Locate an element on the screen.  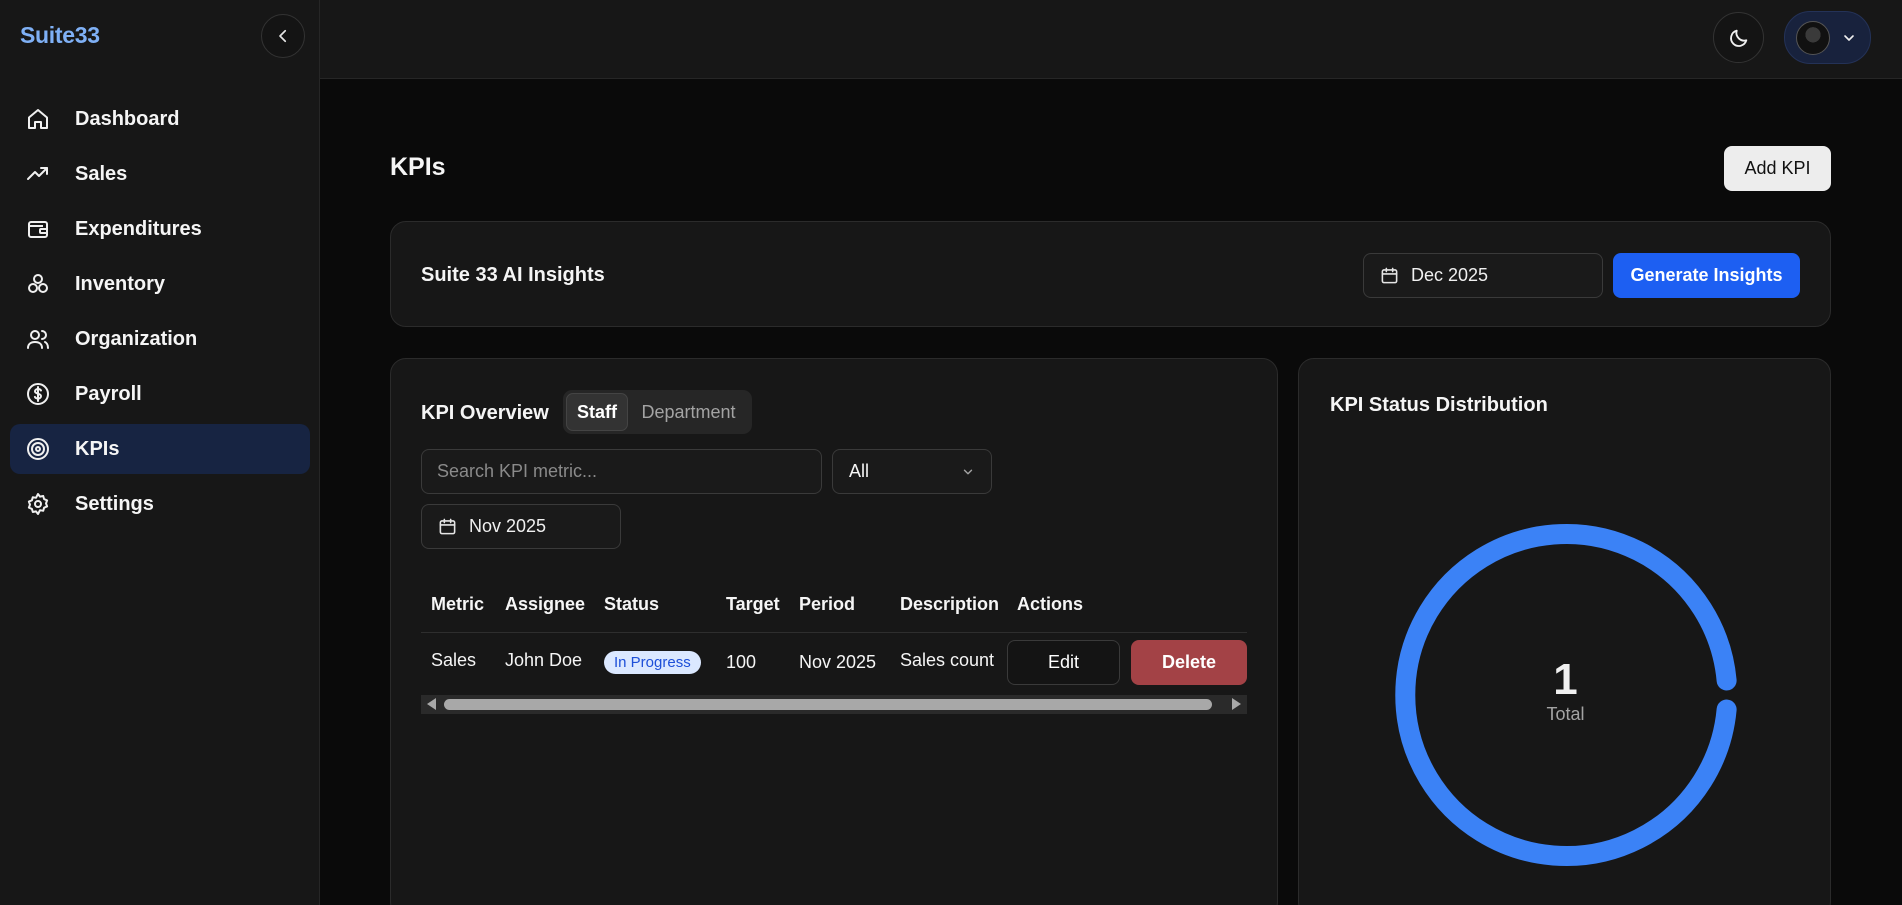
brand-logo: Suite33 is located at coordinates (60, 35).